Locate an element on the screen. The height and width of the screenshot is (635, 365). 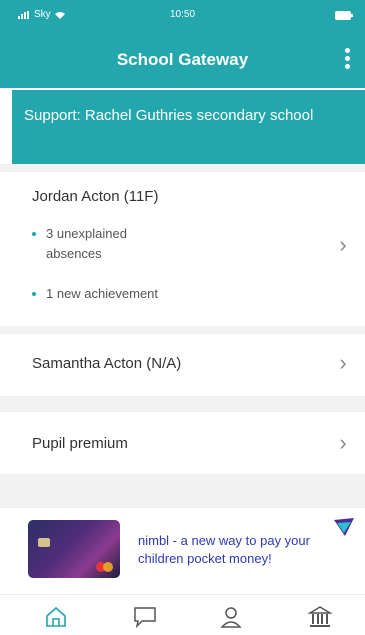
alert-item: 3 unexplained absences is located at coordinates (102, 244).